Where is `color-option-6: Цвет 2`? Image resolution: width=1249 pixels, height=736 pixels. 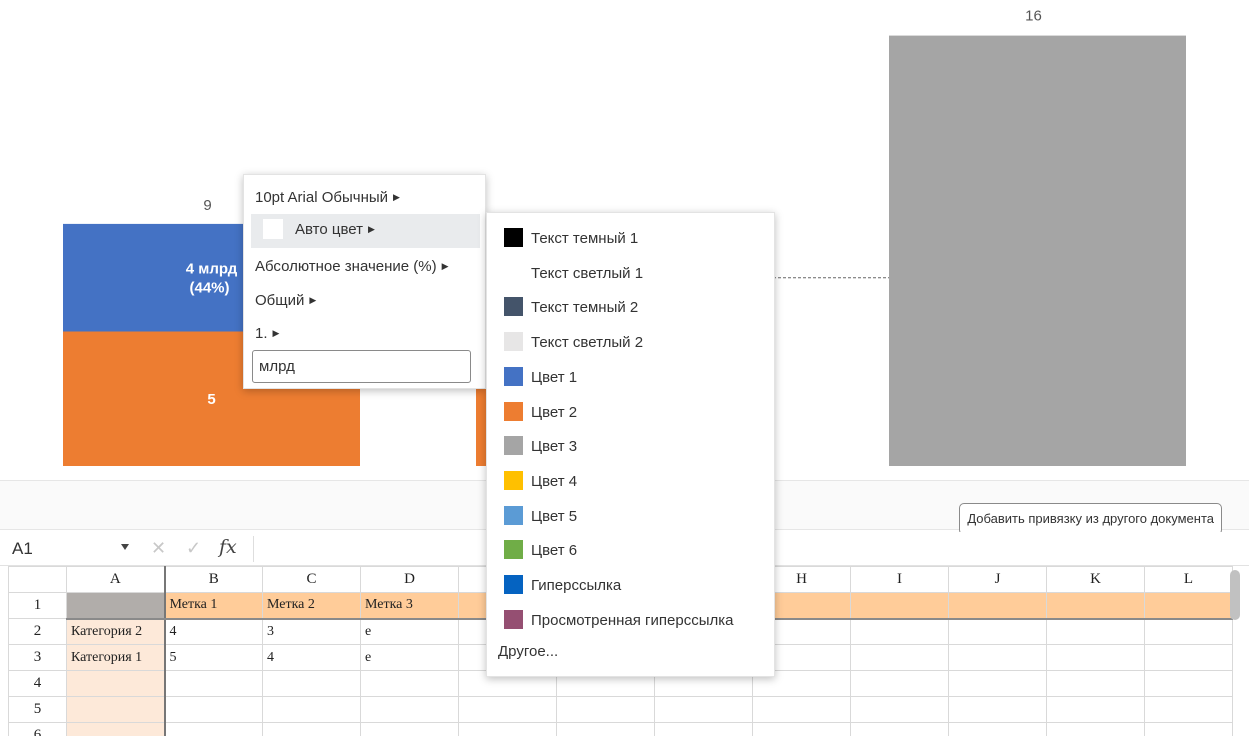 color-option-6: Цвет 2 is located at coordinates (639, 415).